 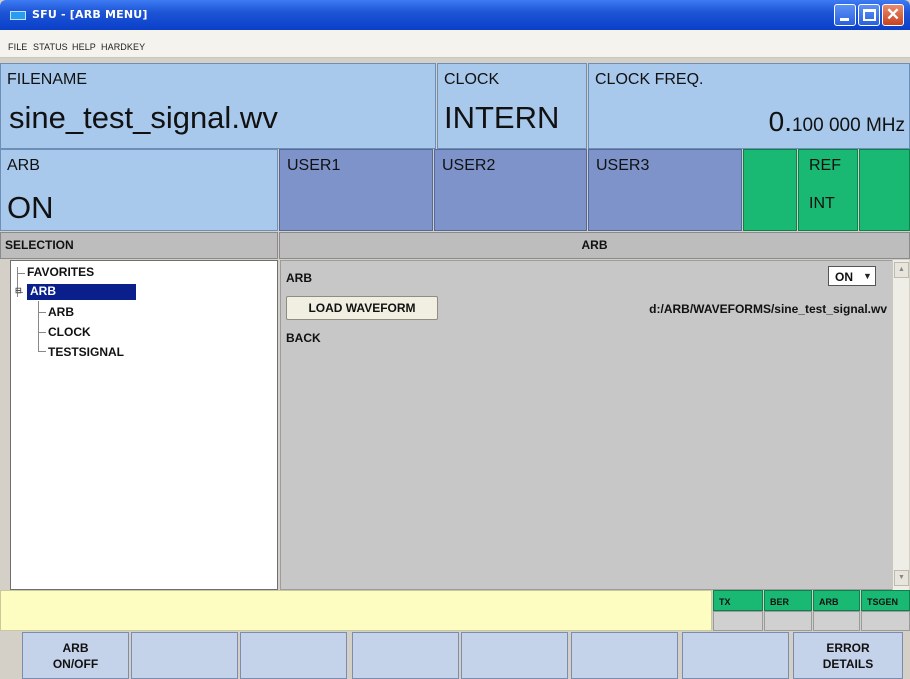 I want to click on tree-item-testsignal: TESTSIGNAL, so click(x=86, y=352).